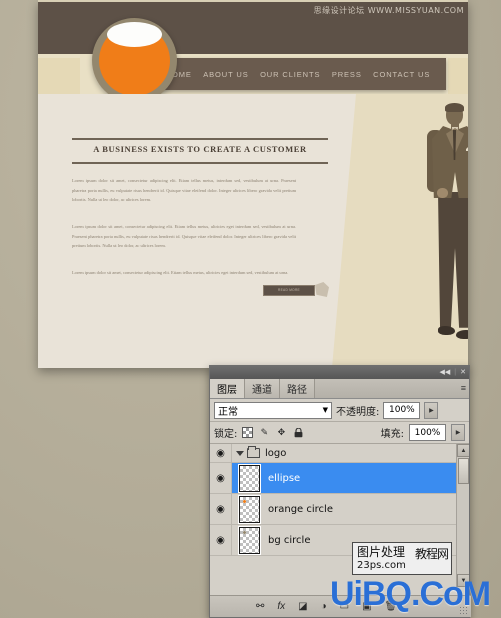 The height and width of the screenshot is (618, 501). What do you see at coordinates (260, 606) in the screenshot?
I see `link-layers-icon: ⚯` at bounding box center [260, 606].